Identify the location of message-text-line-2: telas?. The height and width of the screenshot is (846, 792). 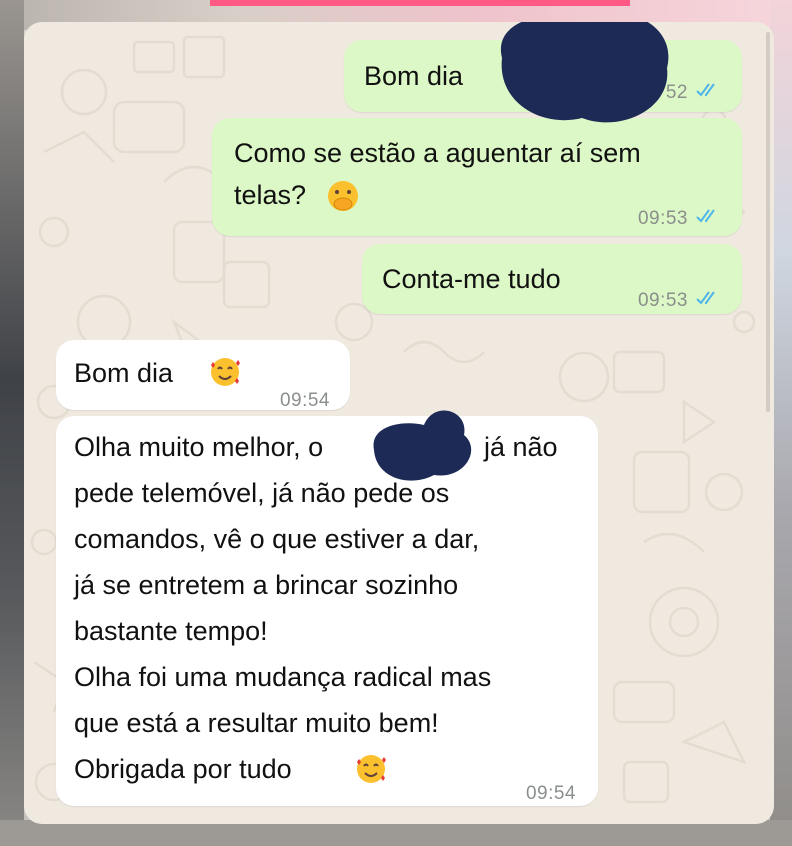
(270, 195).